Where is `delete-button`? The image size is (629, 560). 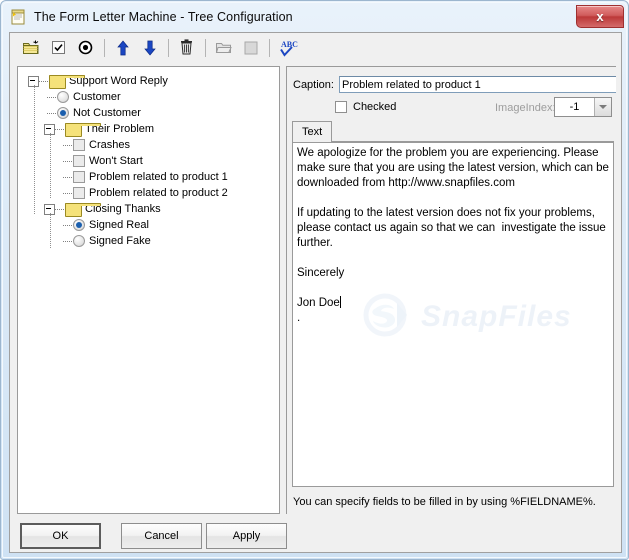 delete-button is located at coordinates (186, 48).